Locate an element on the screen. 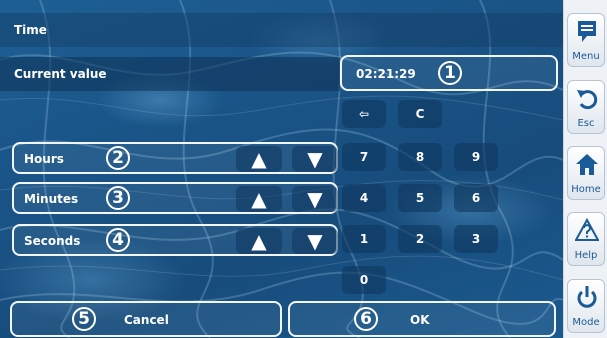 The height and width of the screenshot is (338, 607). page-title: Time is located at coordinates (30, 30).